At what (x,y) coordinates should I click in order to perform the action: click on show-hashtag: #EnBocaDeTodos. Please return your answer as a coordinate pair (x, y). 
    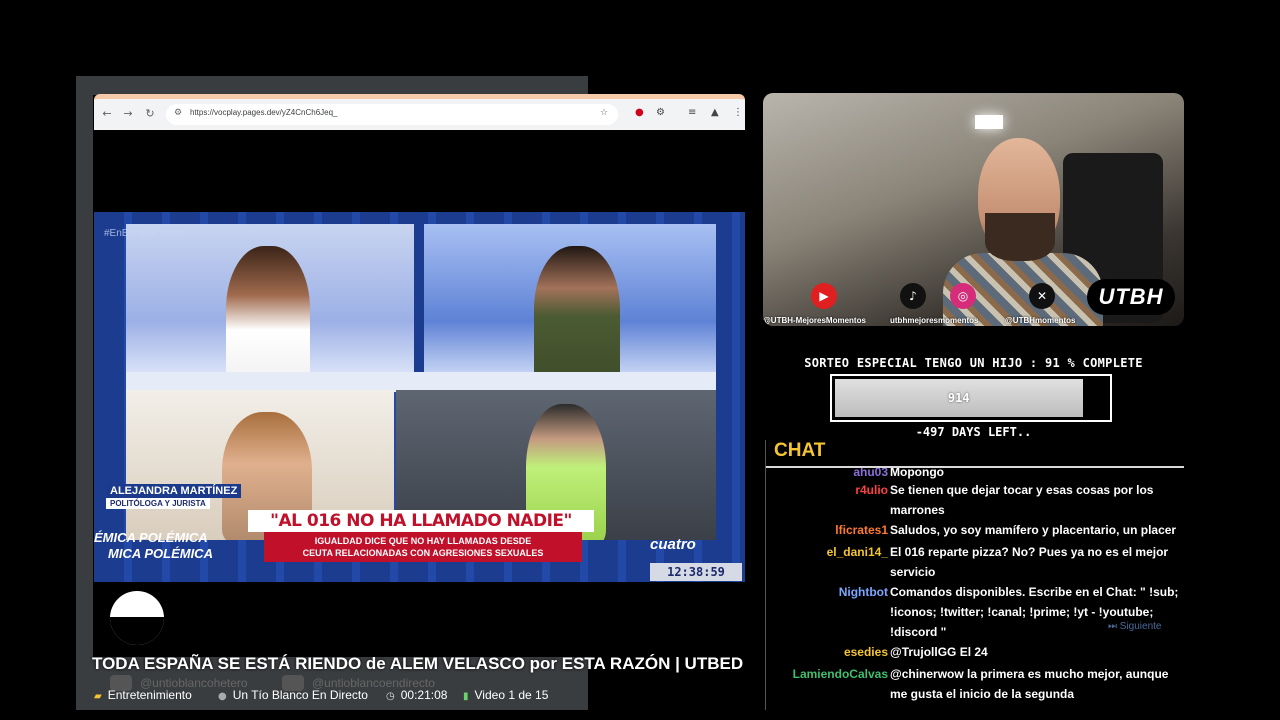
    Looking at the image, I should click on (144, 233).